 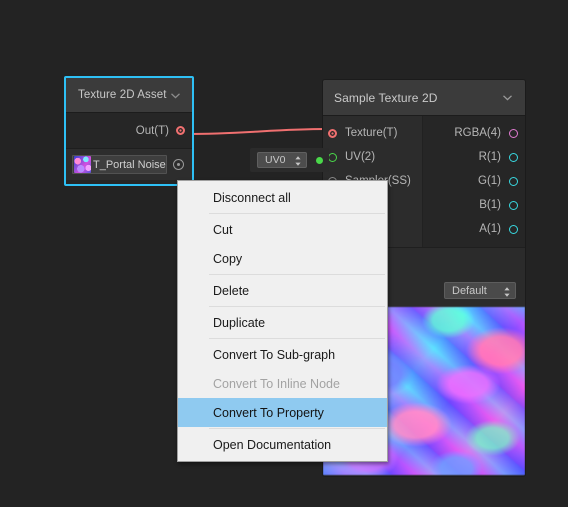 What do you see at coordinates (490, 205) in the screenshot?
I see `output-label-b: B(1)` at bounding box center [490, 205].